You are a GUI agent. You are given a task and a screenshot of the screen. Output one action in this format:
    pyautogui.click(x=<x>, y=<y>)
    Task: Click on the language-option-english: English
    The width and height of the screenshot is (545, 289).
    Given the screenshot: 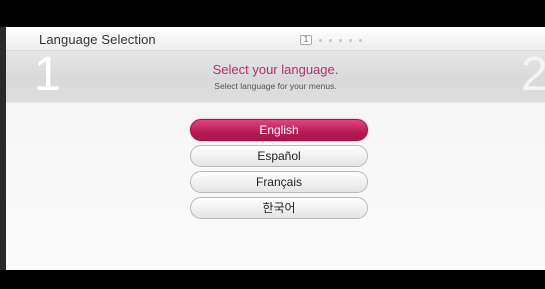 What is the action you would take?
    pyautogui.click(x=279, y=130)
    